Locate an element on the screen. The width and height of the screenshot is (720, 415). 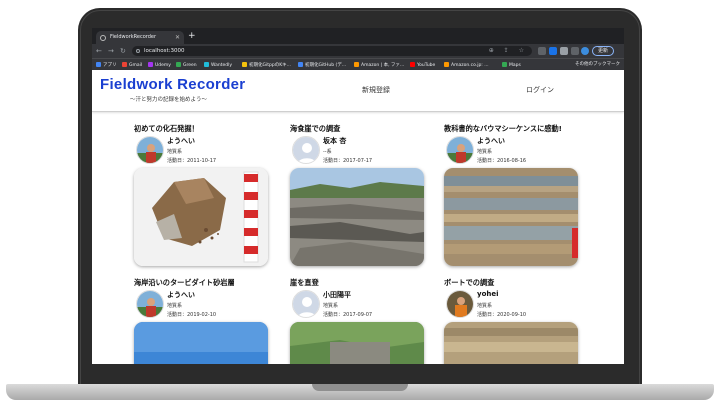
activity-date: 活動日：2019-02-10 is located at coordinates (192, 315).